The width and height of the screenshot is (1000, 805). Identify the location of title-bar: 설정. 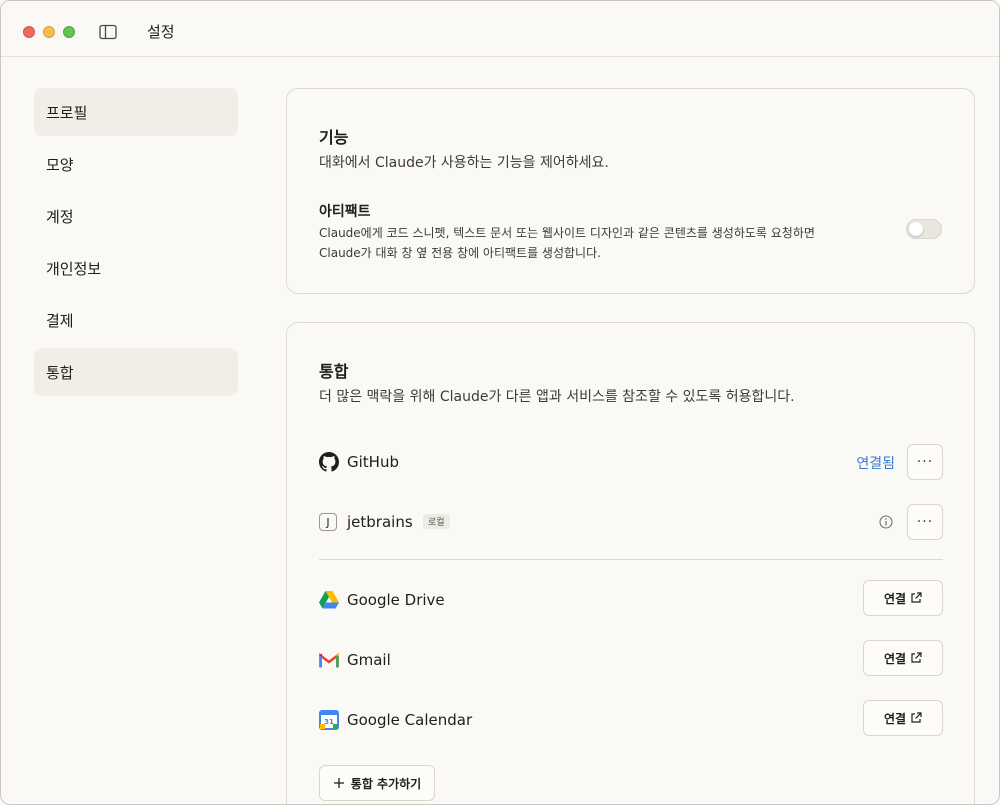
(500, 29).